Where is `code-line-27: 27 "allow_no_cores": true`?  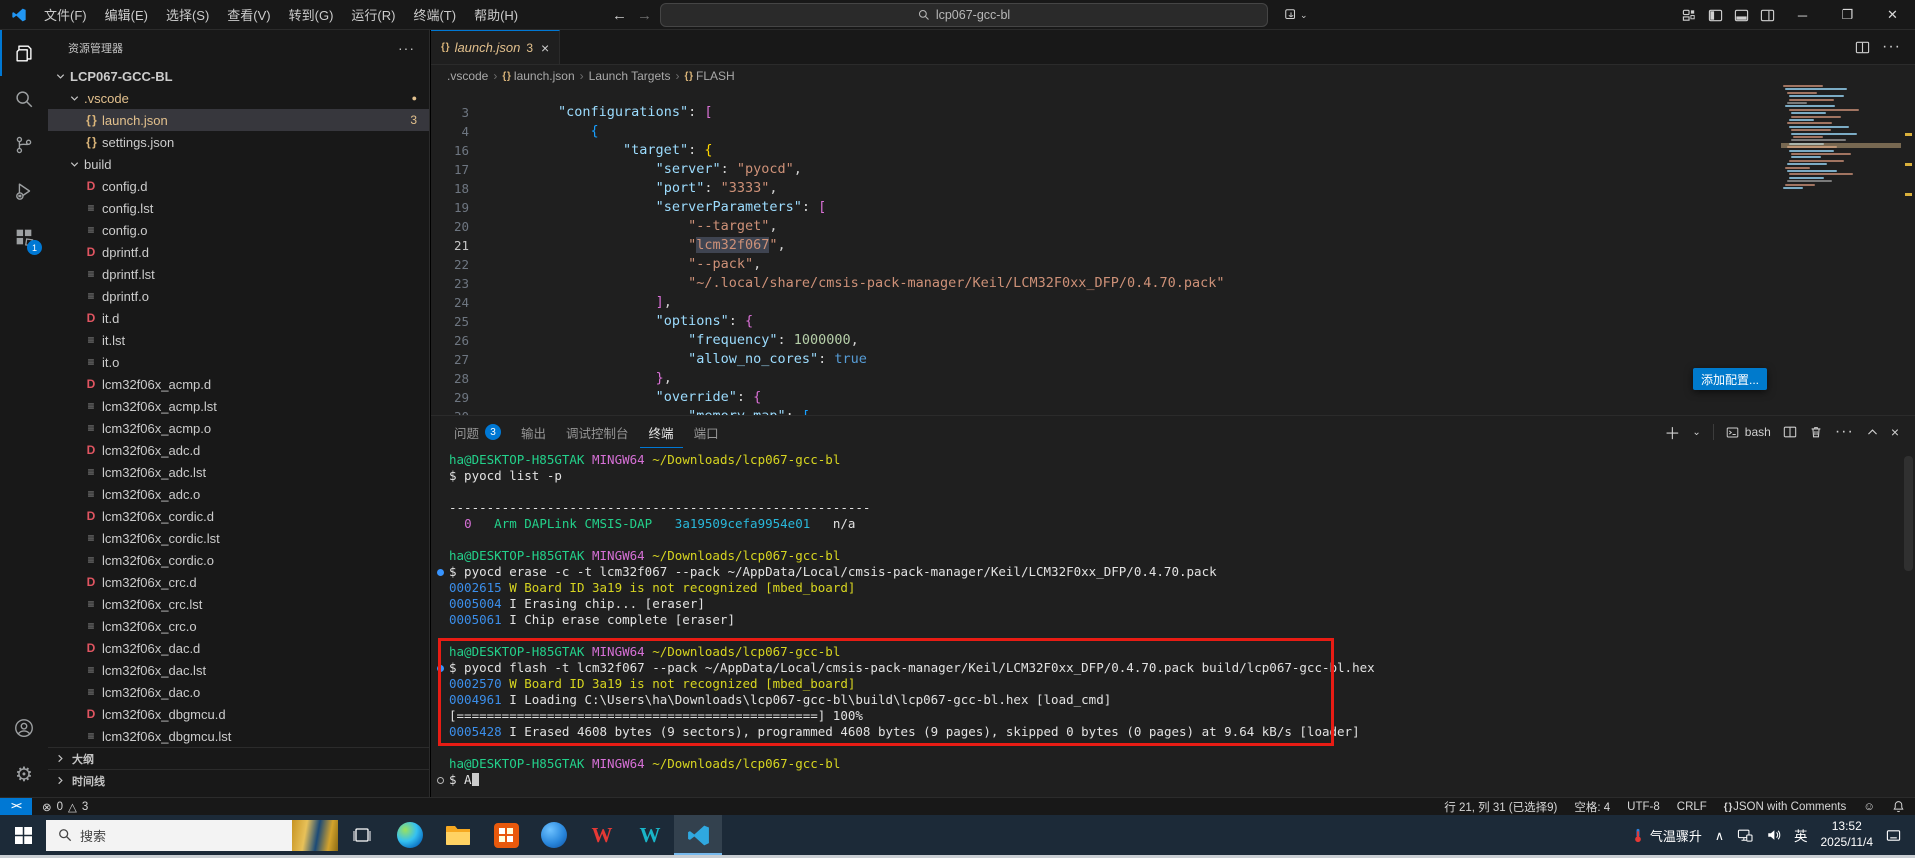 code-line-27: 27 "allow_no_cores": true is located at coordinates (1166, 359).